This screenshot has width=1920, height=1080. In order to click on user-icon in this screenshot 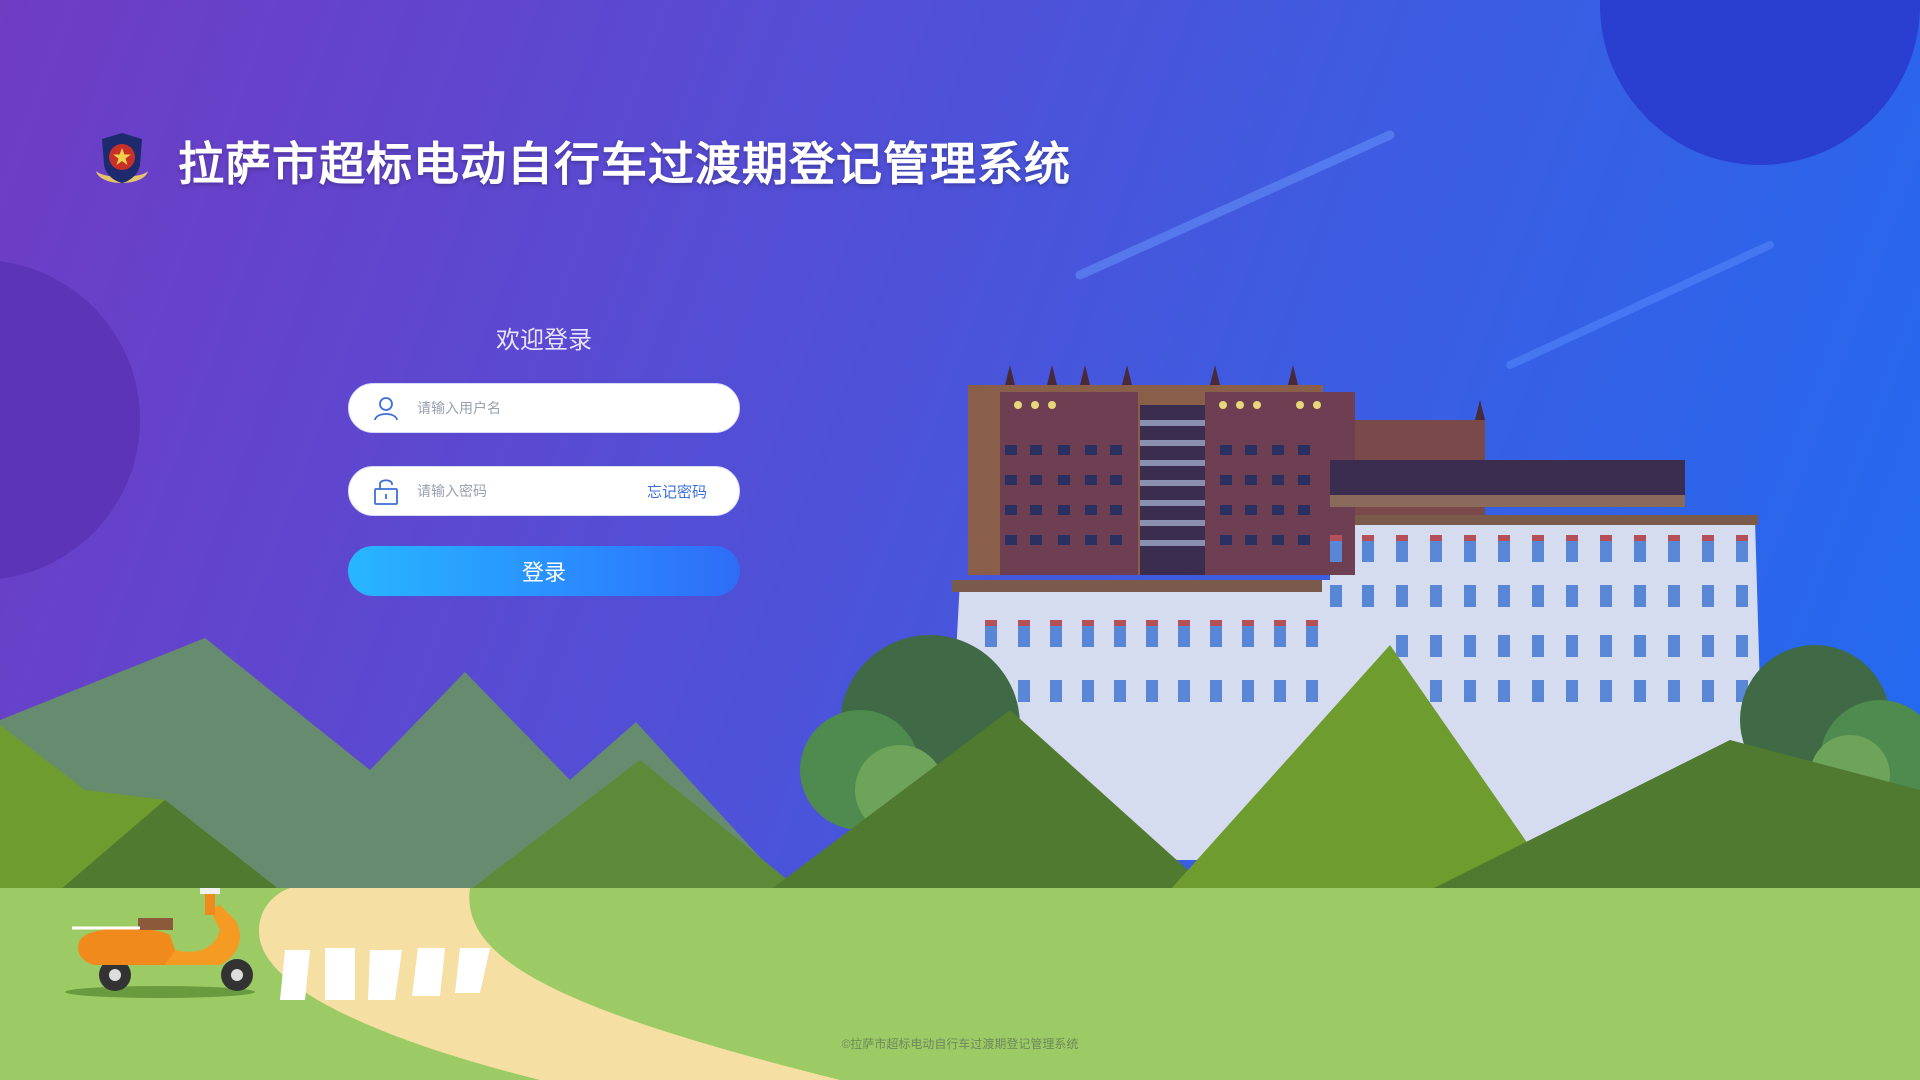, I will do `click(386, 408)`.